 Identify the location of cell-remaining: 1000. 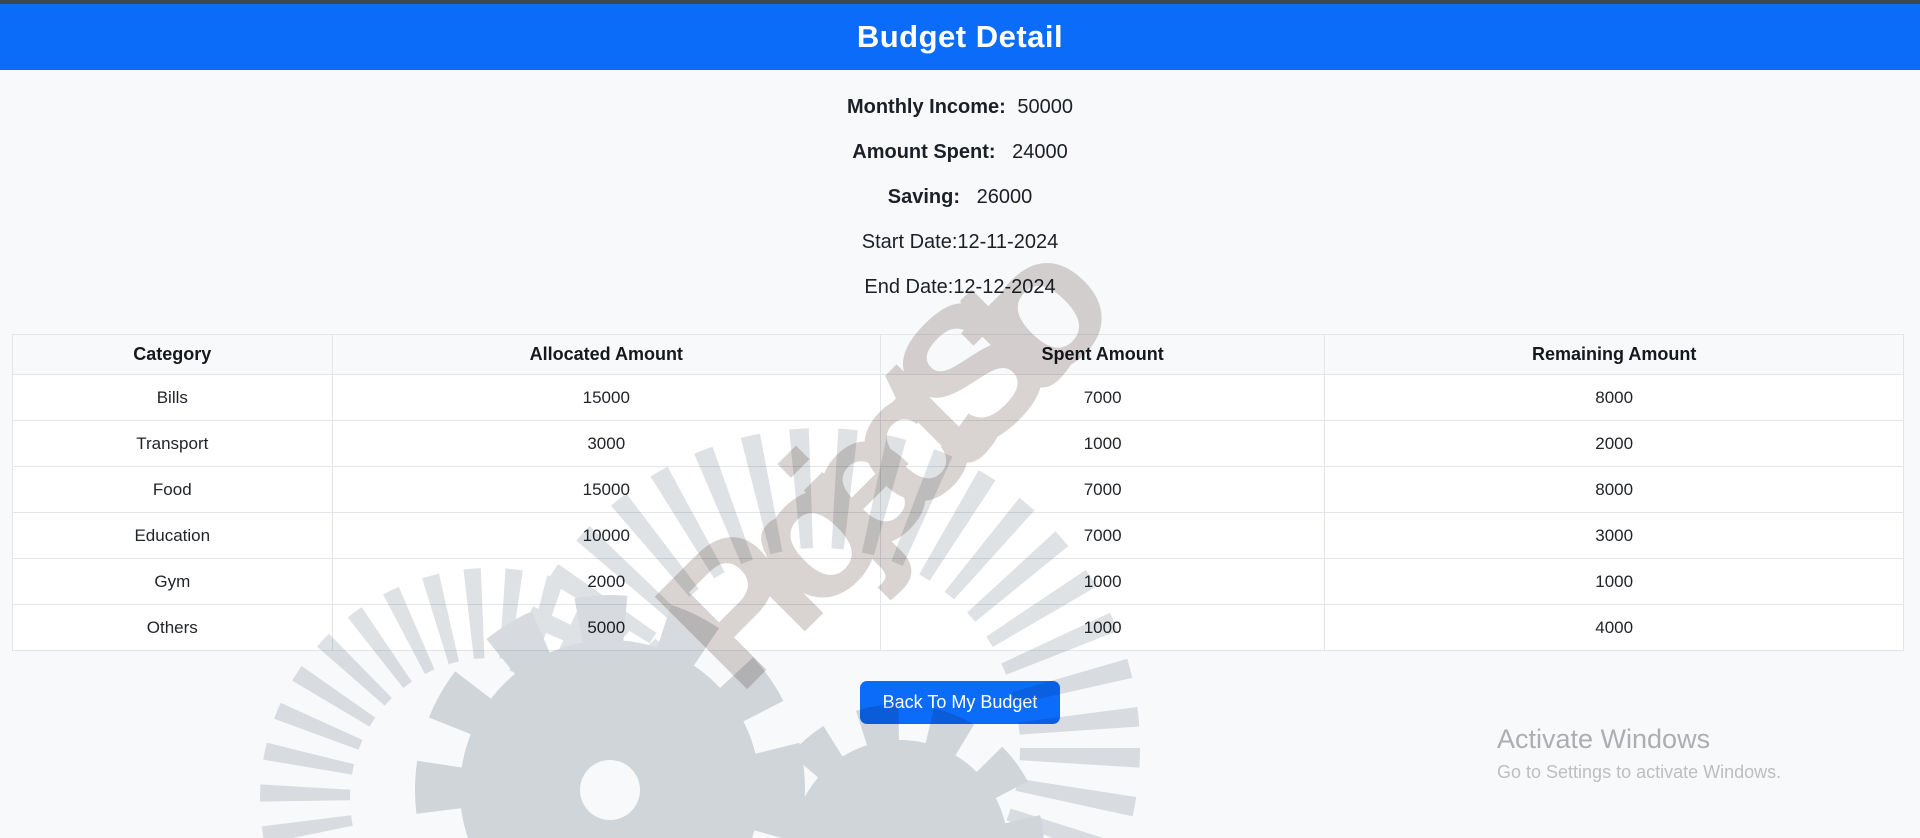
(1614, 581).